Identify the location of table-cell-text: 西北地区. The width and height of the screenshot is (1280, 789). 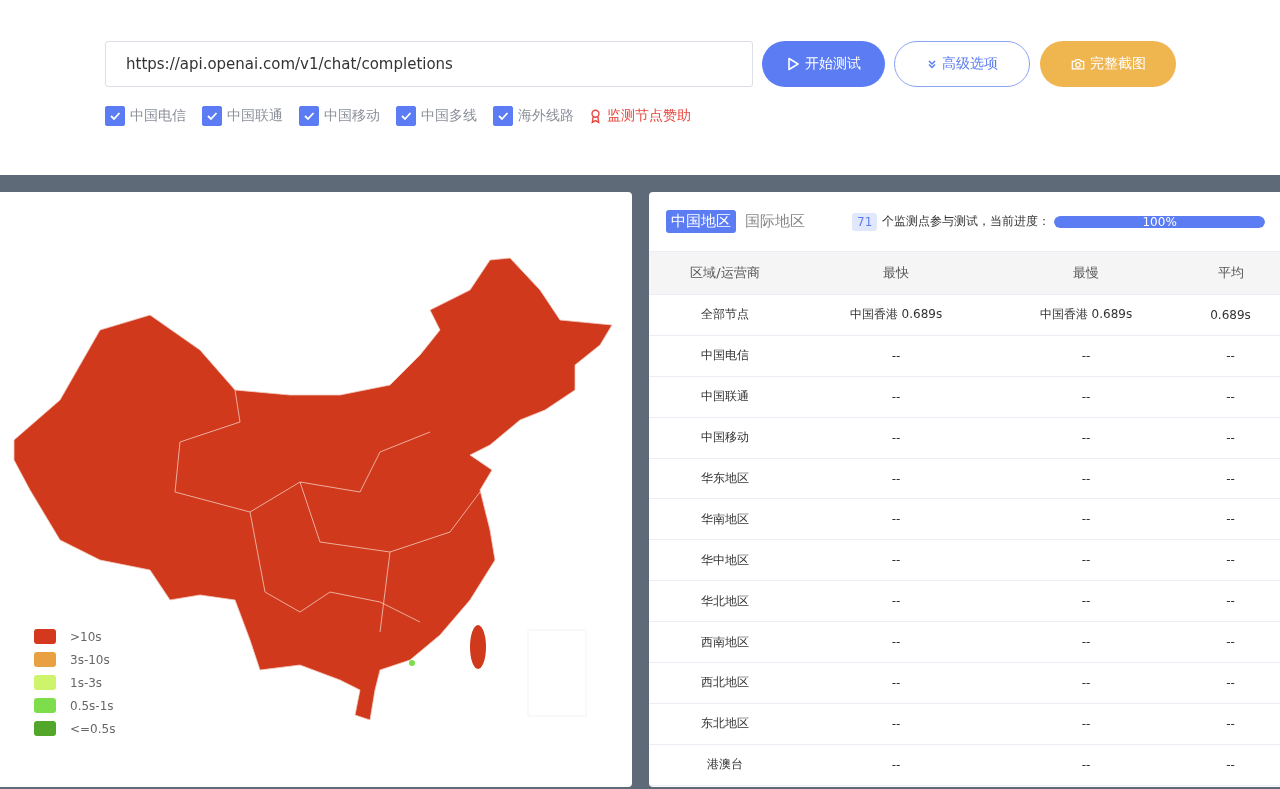
(725, 683).